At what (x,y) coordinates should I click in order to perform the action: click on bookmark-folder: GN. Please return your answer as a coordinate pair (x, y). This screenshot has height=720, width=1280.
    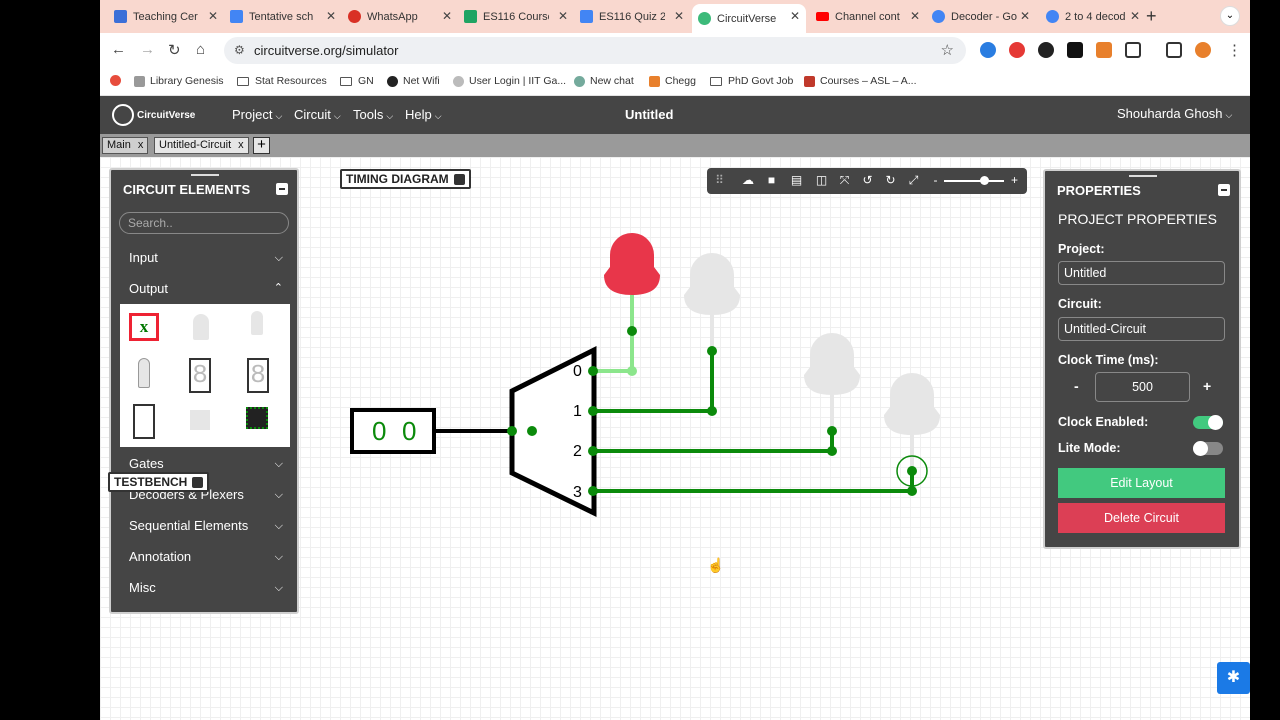
    Looking at the image, I should click on (357, 81).